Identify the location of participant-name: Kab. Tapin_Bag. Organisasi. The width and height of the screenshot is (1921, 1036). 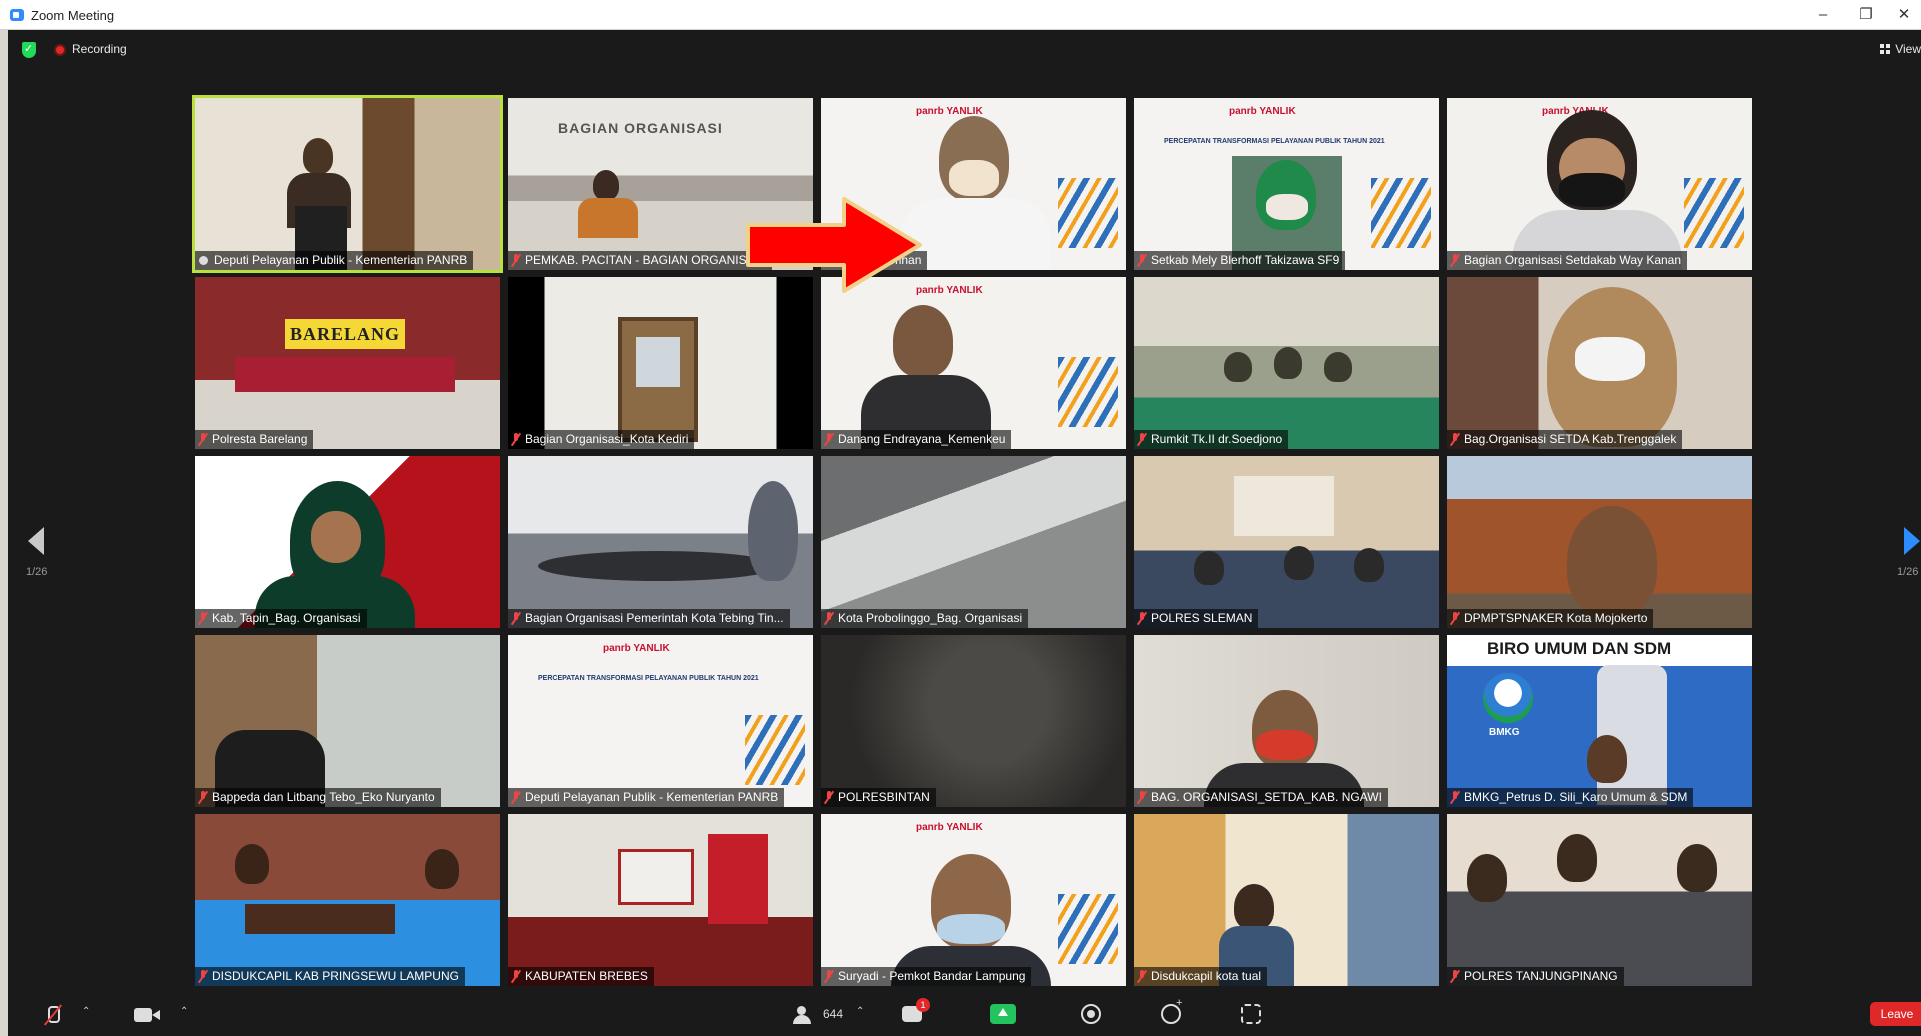
(281, 618).